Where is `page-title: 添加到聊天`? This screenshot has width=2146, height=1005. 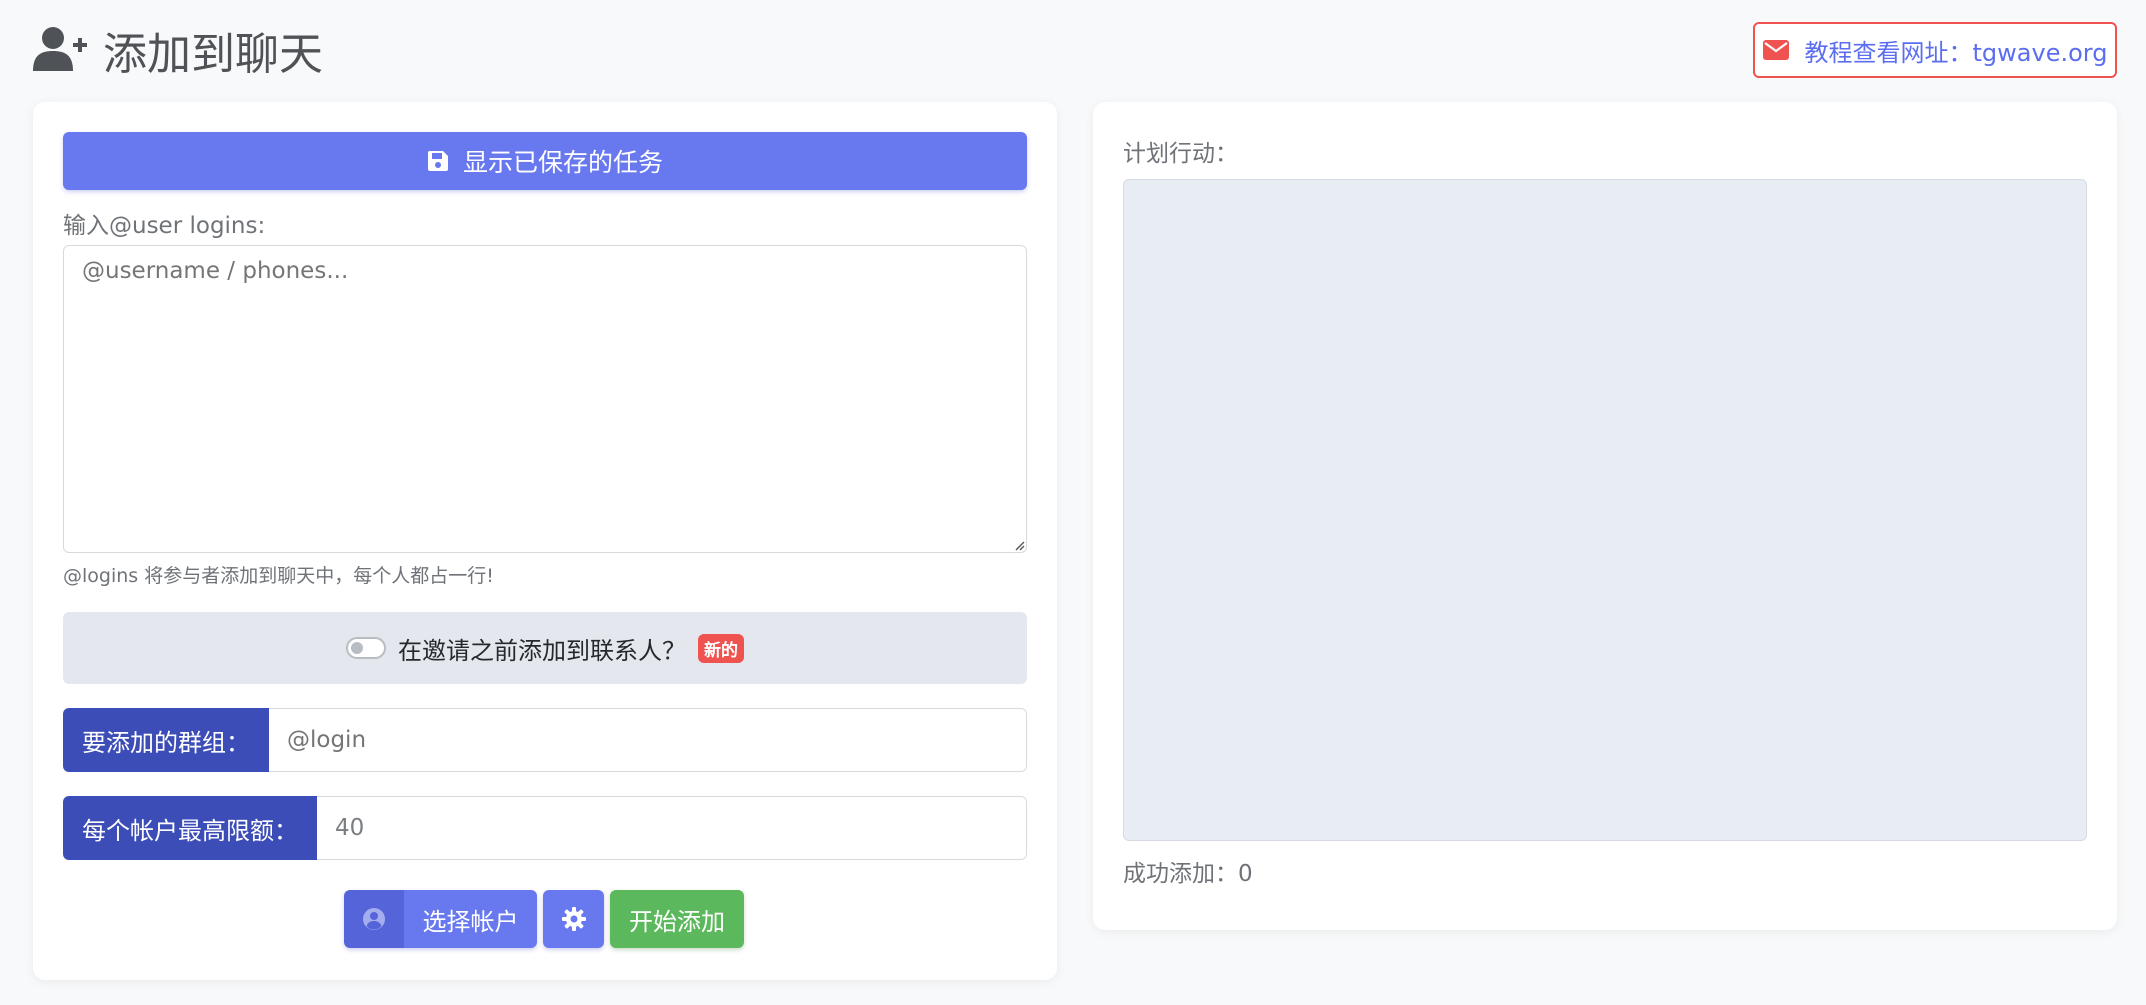
page-title: 添加到聊天 is located at coordinates (178, 50).